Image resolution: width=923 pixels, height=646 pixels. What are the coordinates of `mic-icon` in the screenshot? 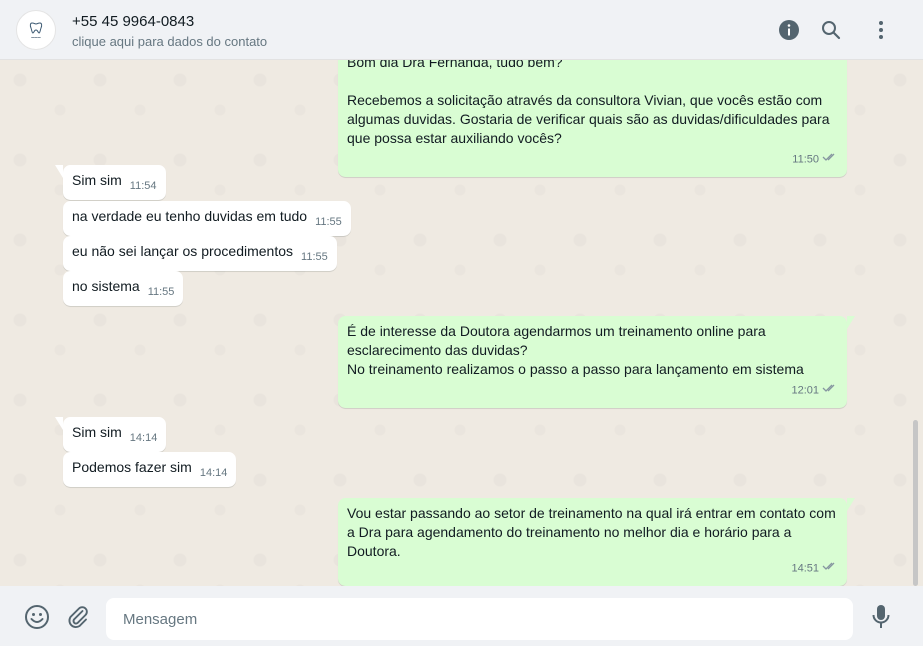 It's located at (881, 617).